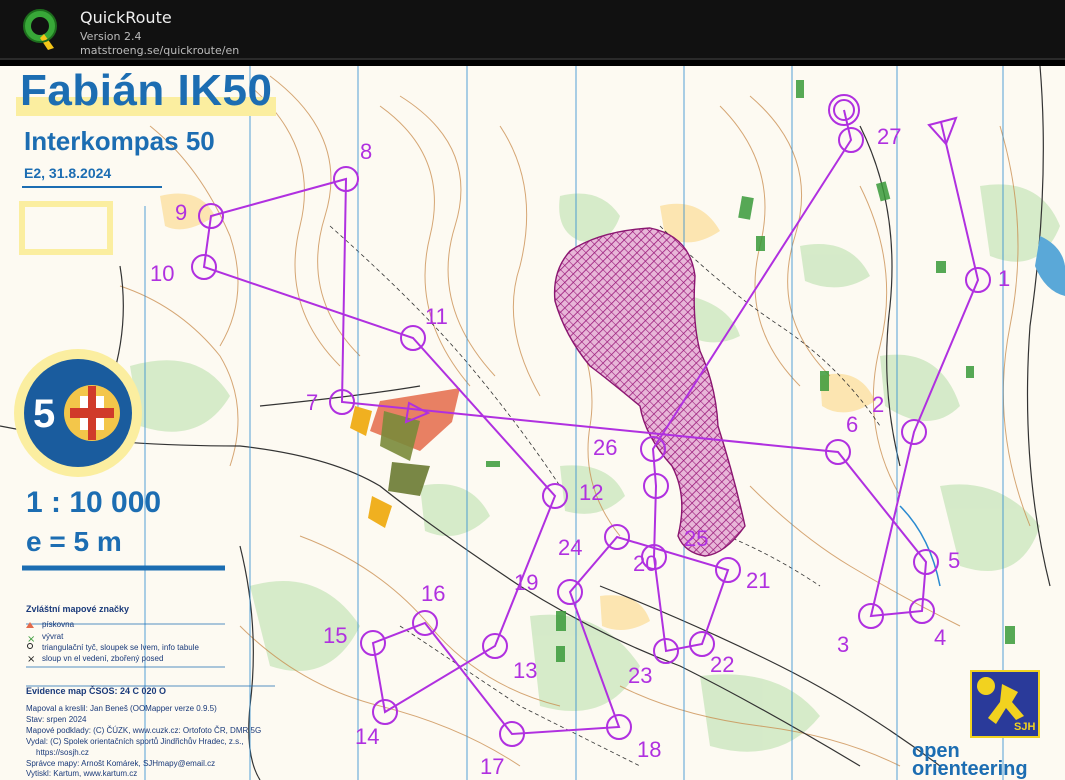  What do you see at coordinates (852, 424) in the screenshot?
I see `control-number: 6` at bounding box center [852, 424].